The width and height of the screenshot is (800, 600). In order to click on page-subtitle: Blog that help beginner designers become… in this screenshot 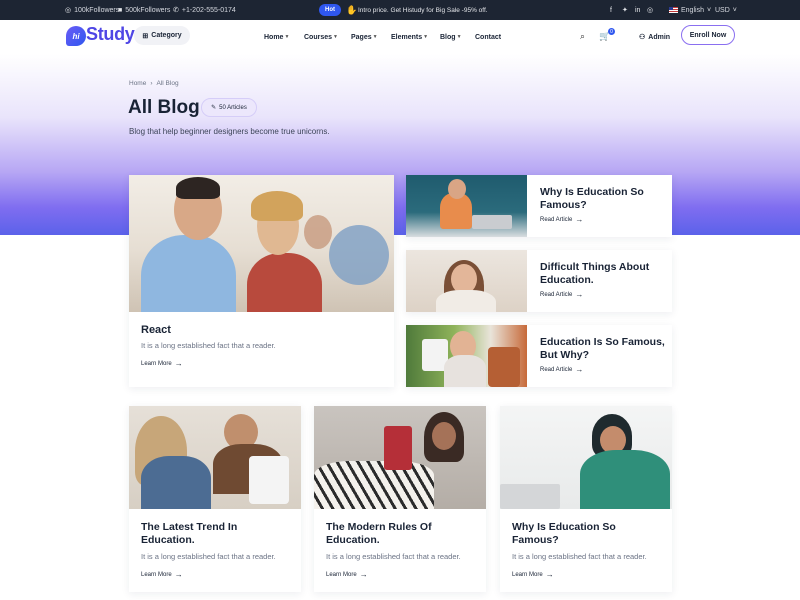, I will do `click(229, 131)`.